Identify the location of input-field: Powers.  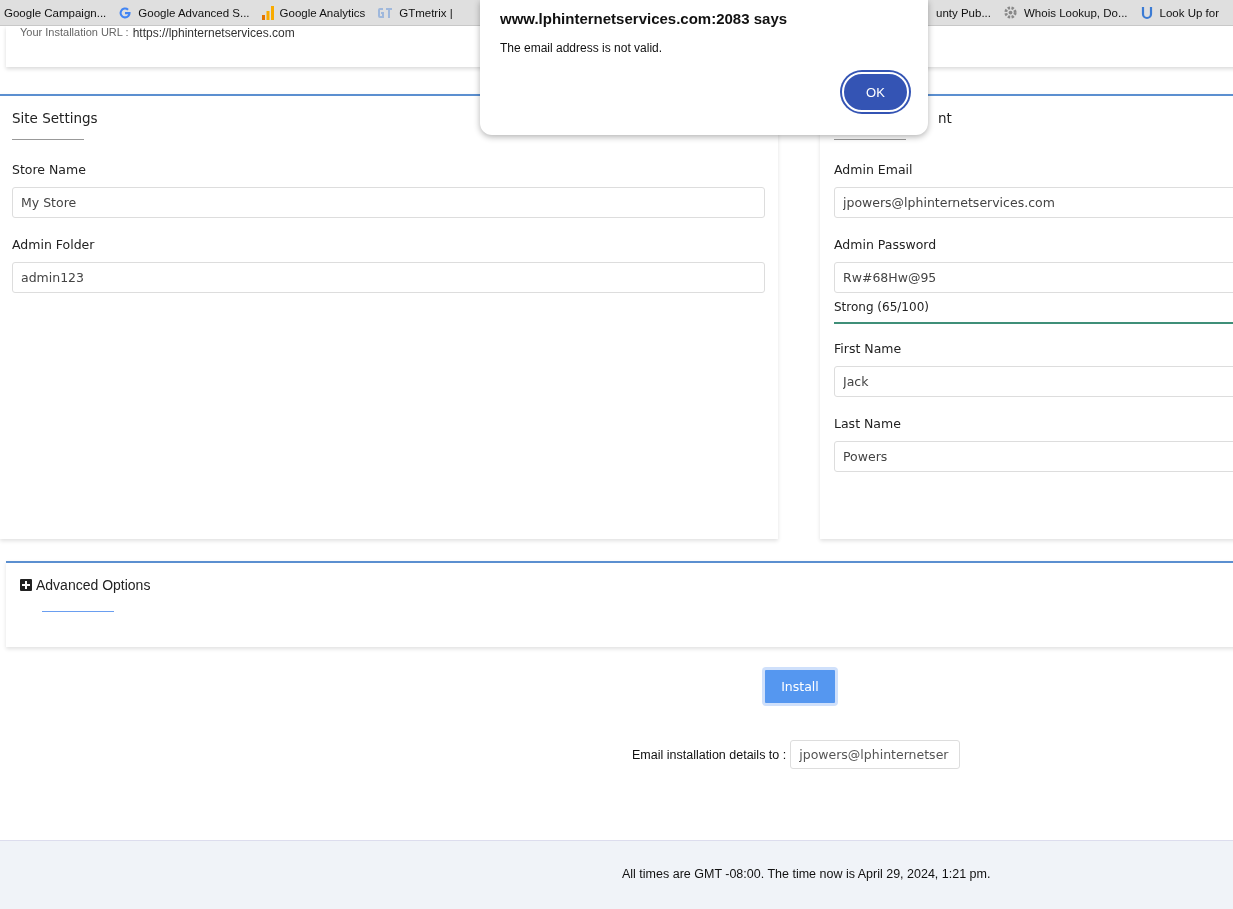
(1033, 456).